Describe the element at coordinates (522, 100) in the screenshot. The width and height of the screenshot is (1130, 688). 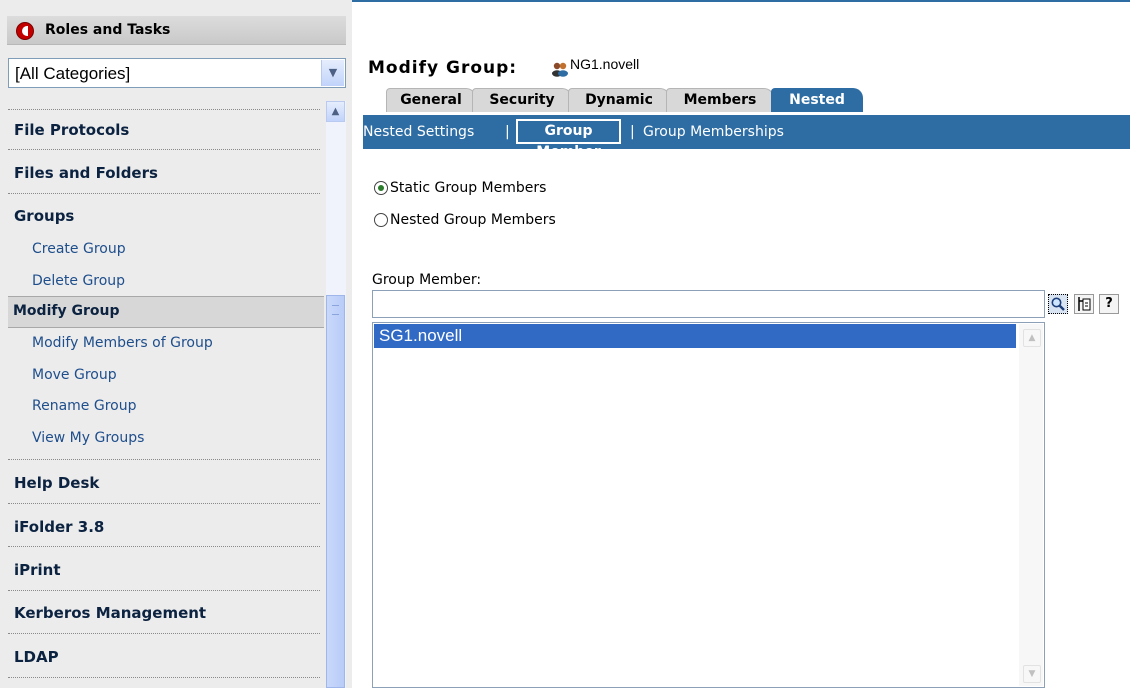
I see `tab-security: Security` at that location.